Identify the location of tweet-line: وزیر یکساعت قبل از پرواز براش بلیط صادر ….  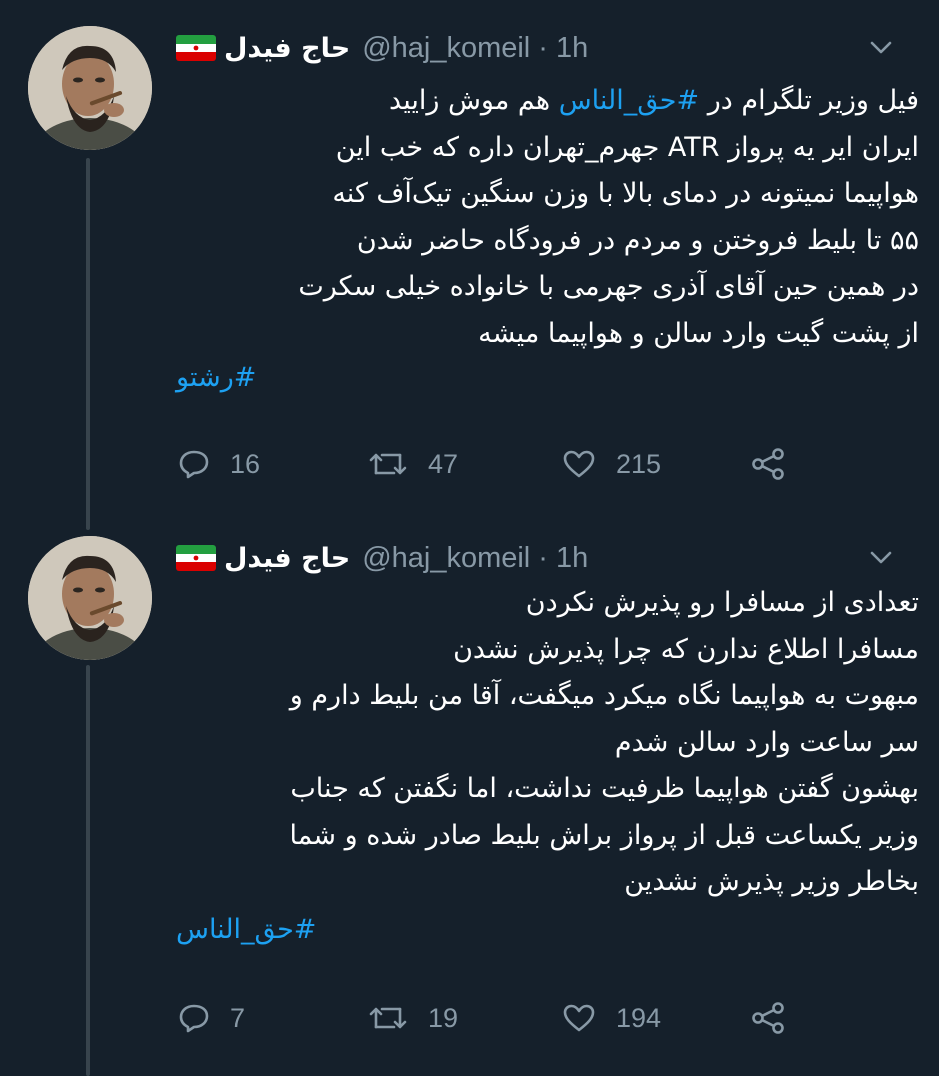
(604, 835).